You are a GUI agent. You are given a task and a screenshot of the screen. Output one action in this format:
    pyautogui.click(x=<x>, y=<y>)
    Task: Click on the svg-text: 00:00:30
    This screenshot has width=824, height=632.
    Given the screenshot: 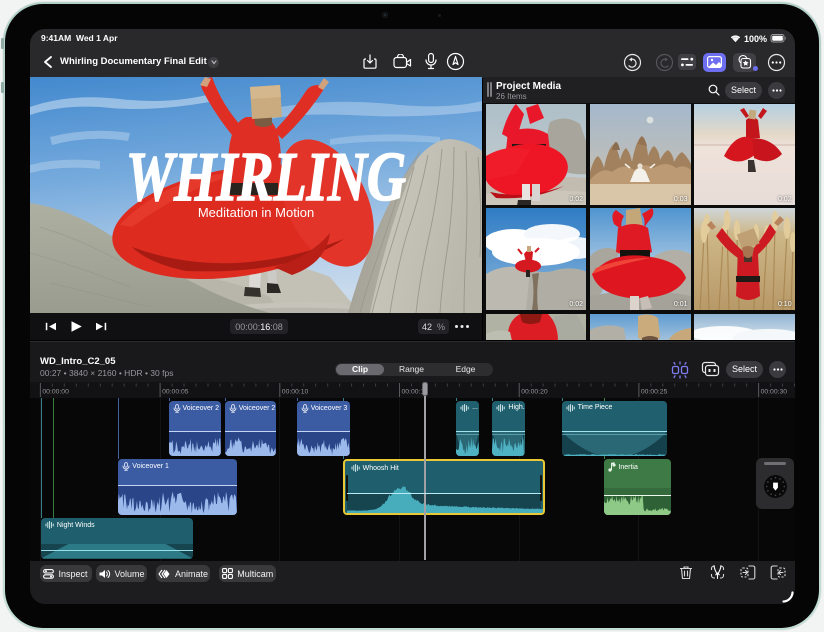 What is the action you would take?
    pyautogui.click(x=774, y=391)
    